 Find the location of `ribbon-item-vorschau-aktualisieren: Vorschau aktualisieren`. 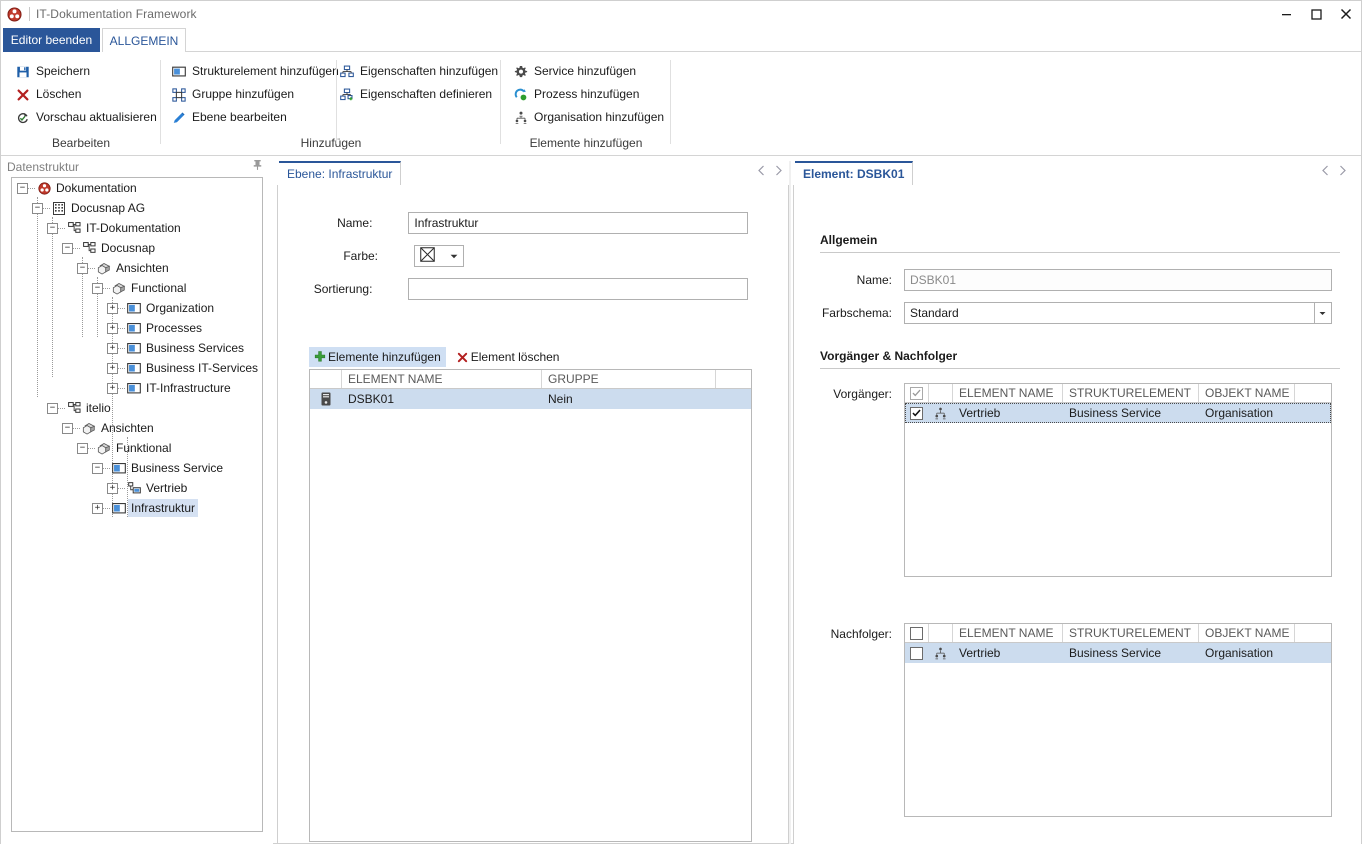

ribbon-item-vorschau-aktualisieren: Vorschau aktualisieren is located at coordinates (87, 117).